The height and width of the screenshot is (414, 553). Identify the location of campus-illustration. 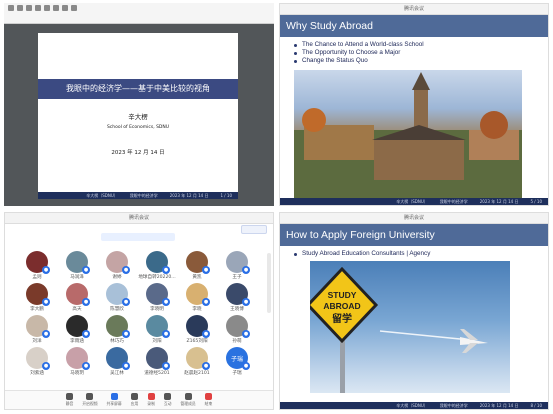
(408, 135).